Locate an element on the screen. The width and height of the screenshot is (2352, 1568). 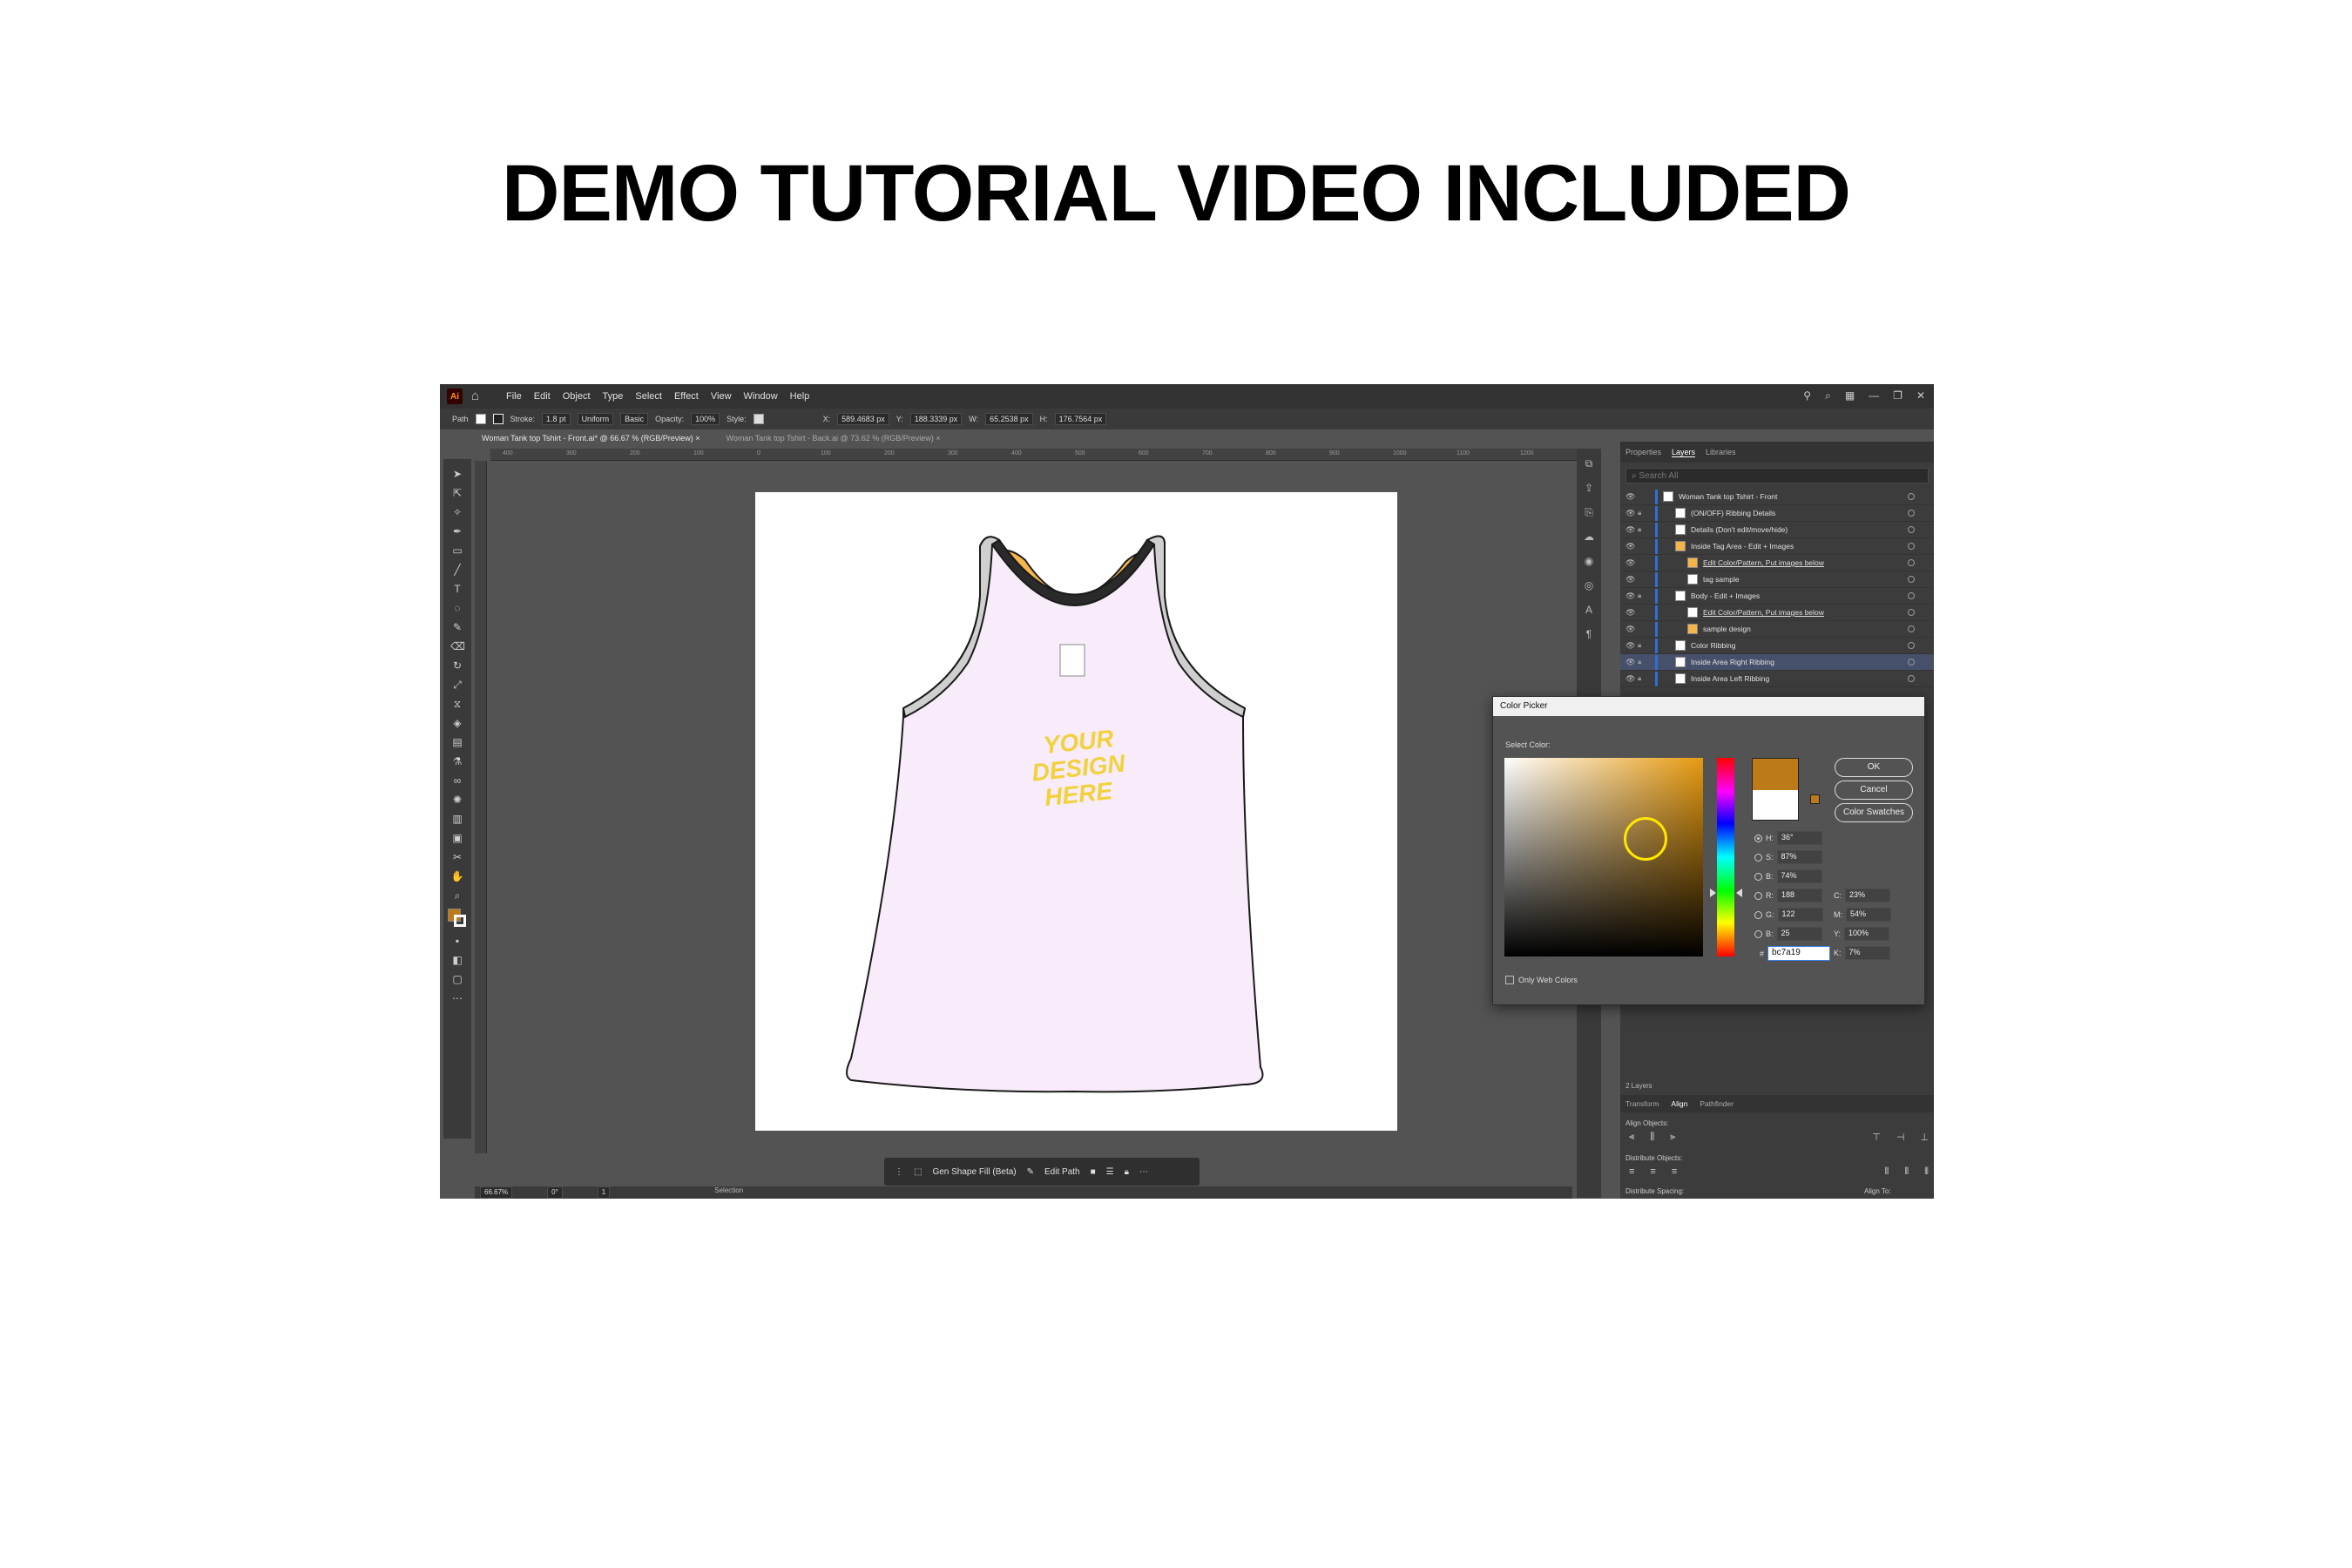
lasso-tool-icon: ◌ is located at coordinates (457, 608).